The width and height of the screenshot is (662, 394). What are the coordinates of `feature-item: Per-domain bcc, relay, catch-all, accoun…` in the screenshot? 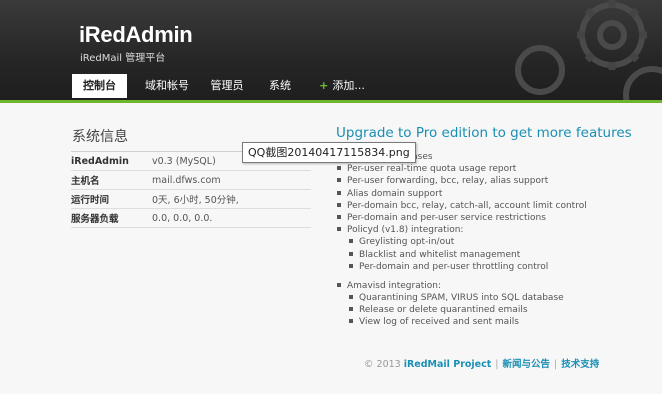 It's located at (492, 206).